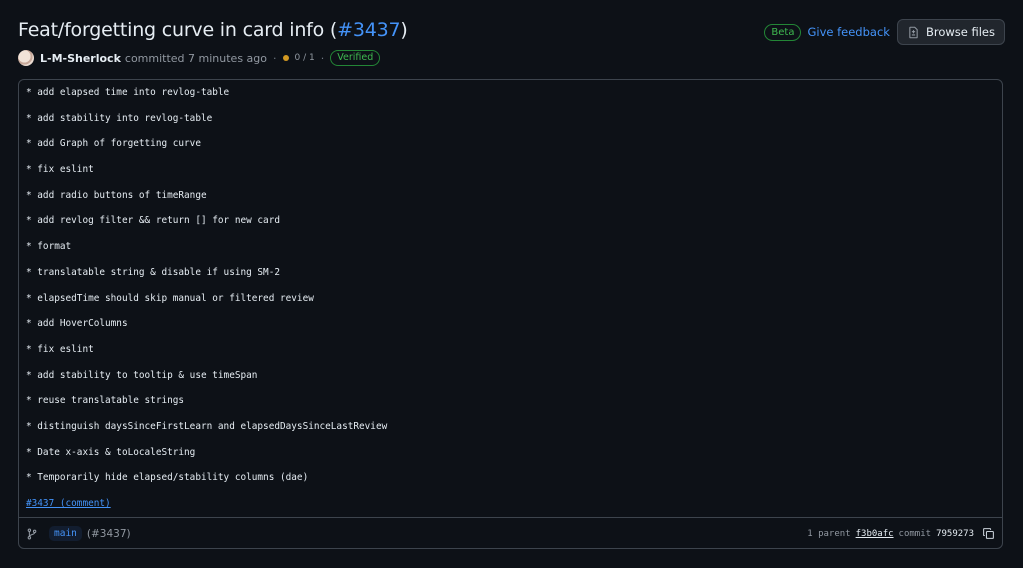 The image size is (1023, 568). I want to click on browse-files-button: Browse files, so click(950, 32).